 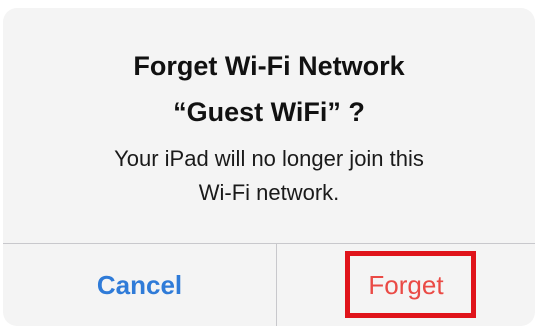 What do you see at coordinates (269, 66) in the screenshot?
I see `alert-title-line-1: Forget Wi-Fi Network` at bounding box center [269, 66].